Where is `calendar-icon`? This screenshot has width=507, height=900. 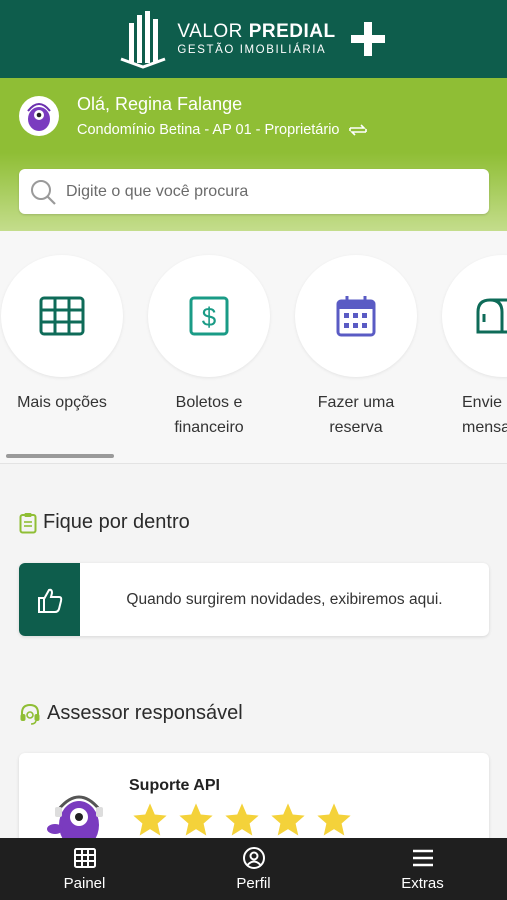 calendar-icon is located at coordinates (356, 316).